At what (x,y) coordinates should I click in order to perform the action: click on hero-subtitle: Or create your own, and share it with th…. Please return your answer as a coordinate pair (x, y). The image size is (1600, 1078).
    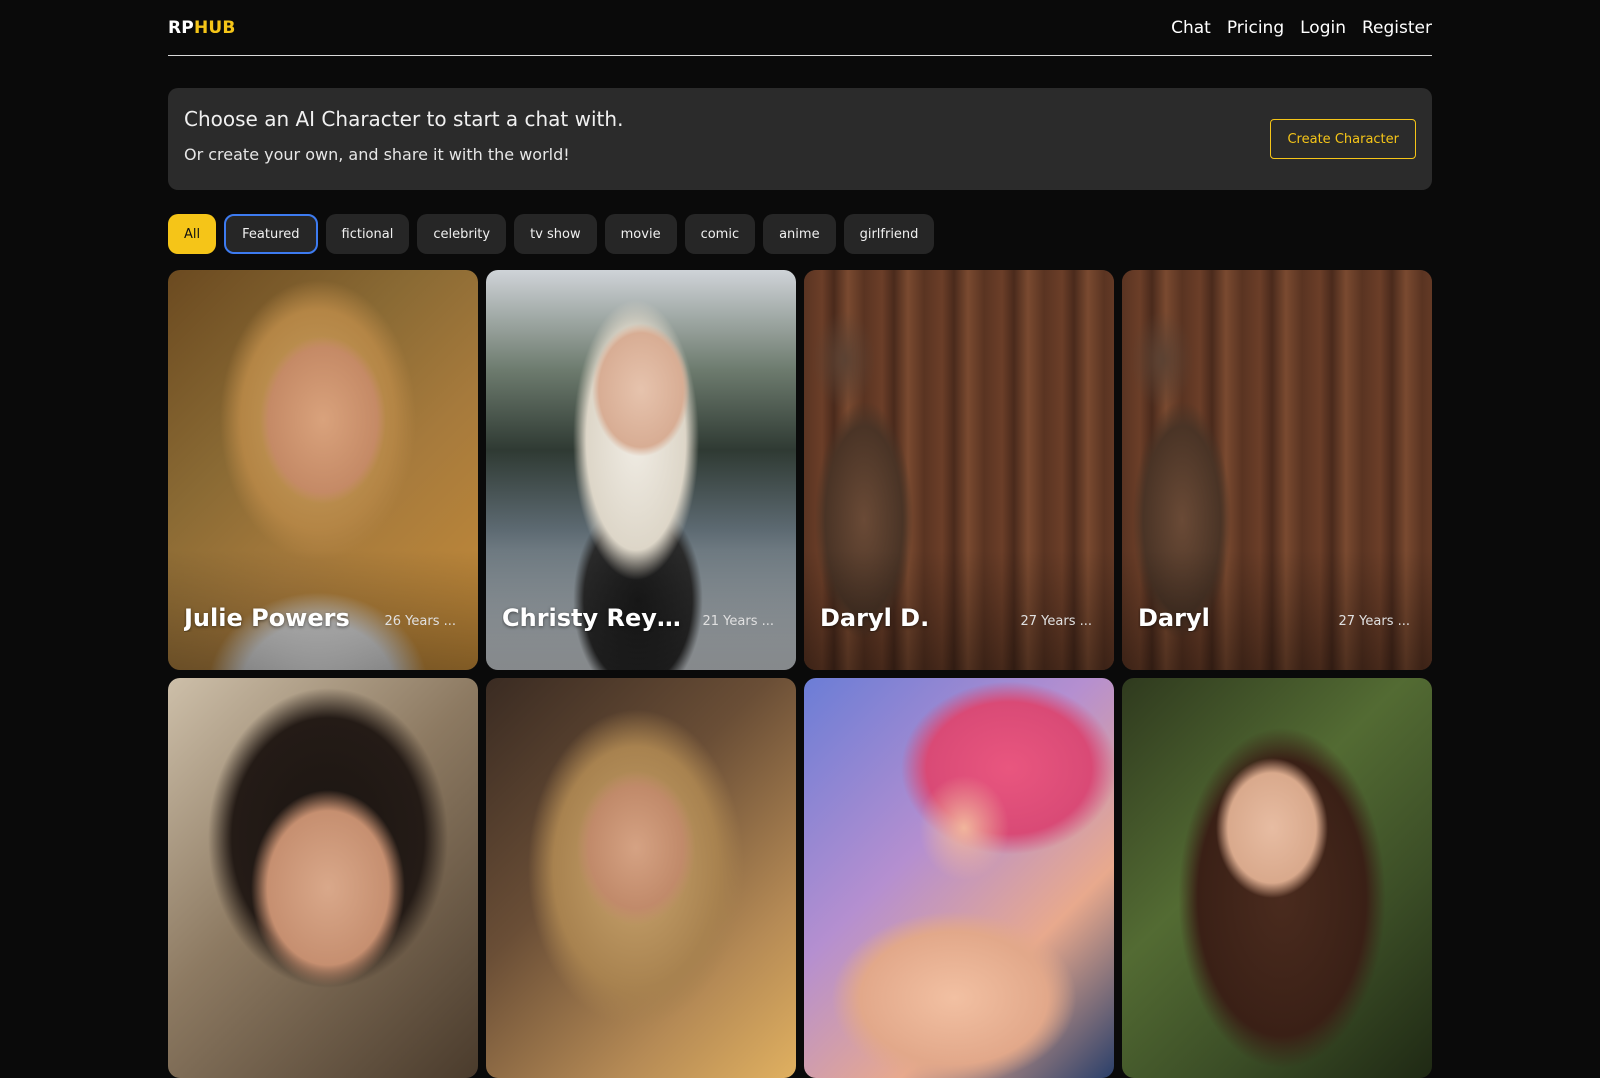
    Looking at the image, I should click on (377, 154).